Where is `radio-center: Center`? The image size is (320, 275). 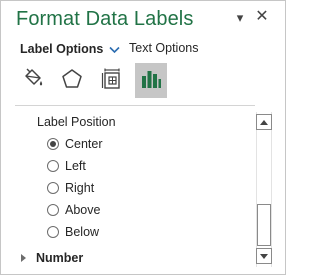 radio-center: Center is located at coordinates (75, 144).